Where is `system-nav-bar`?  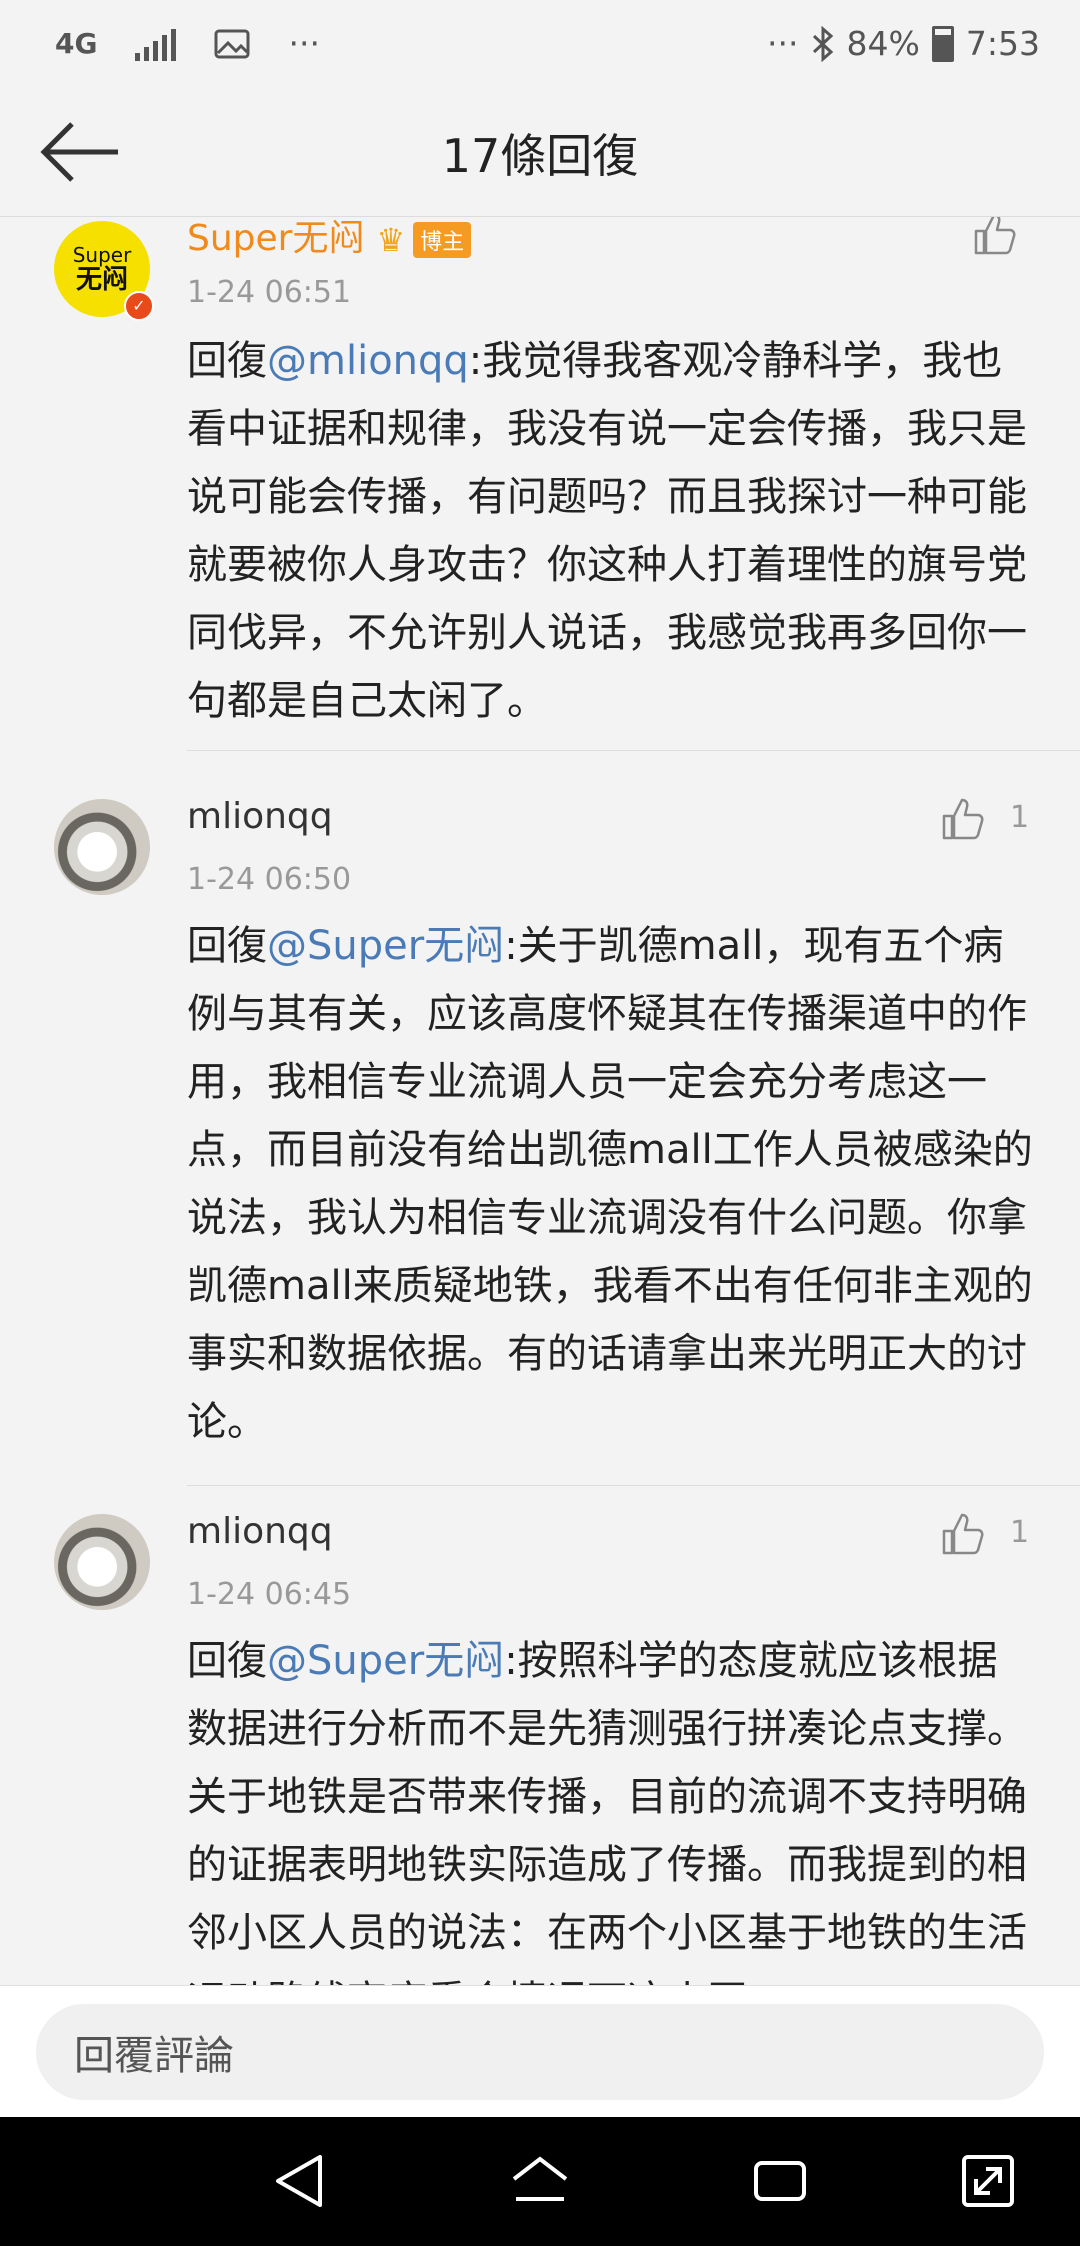
system-nav-bar is located at coordinates (540, 2181).